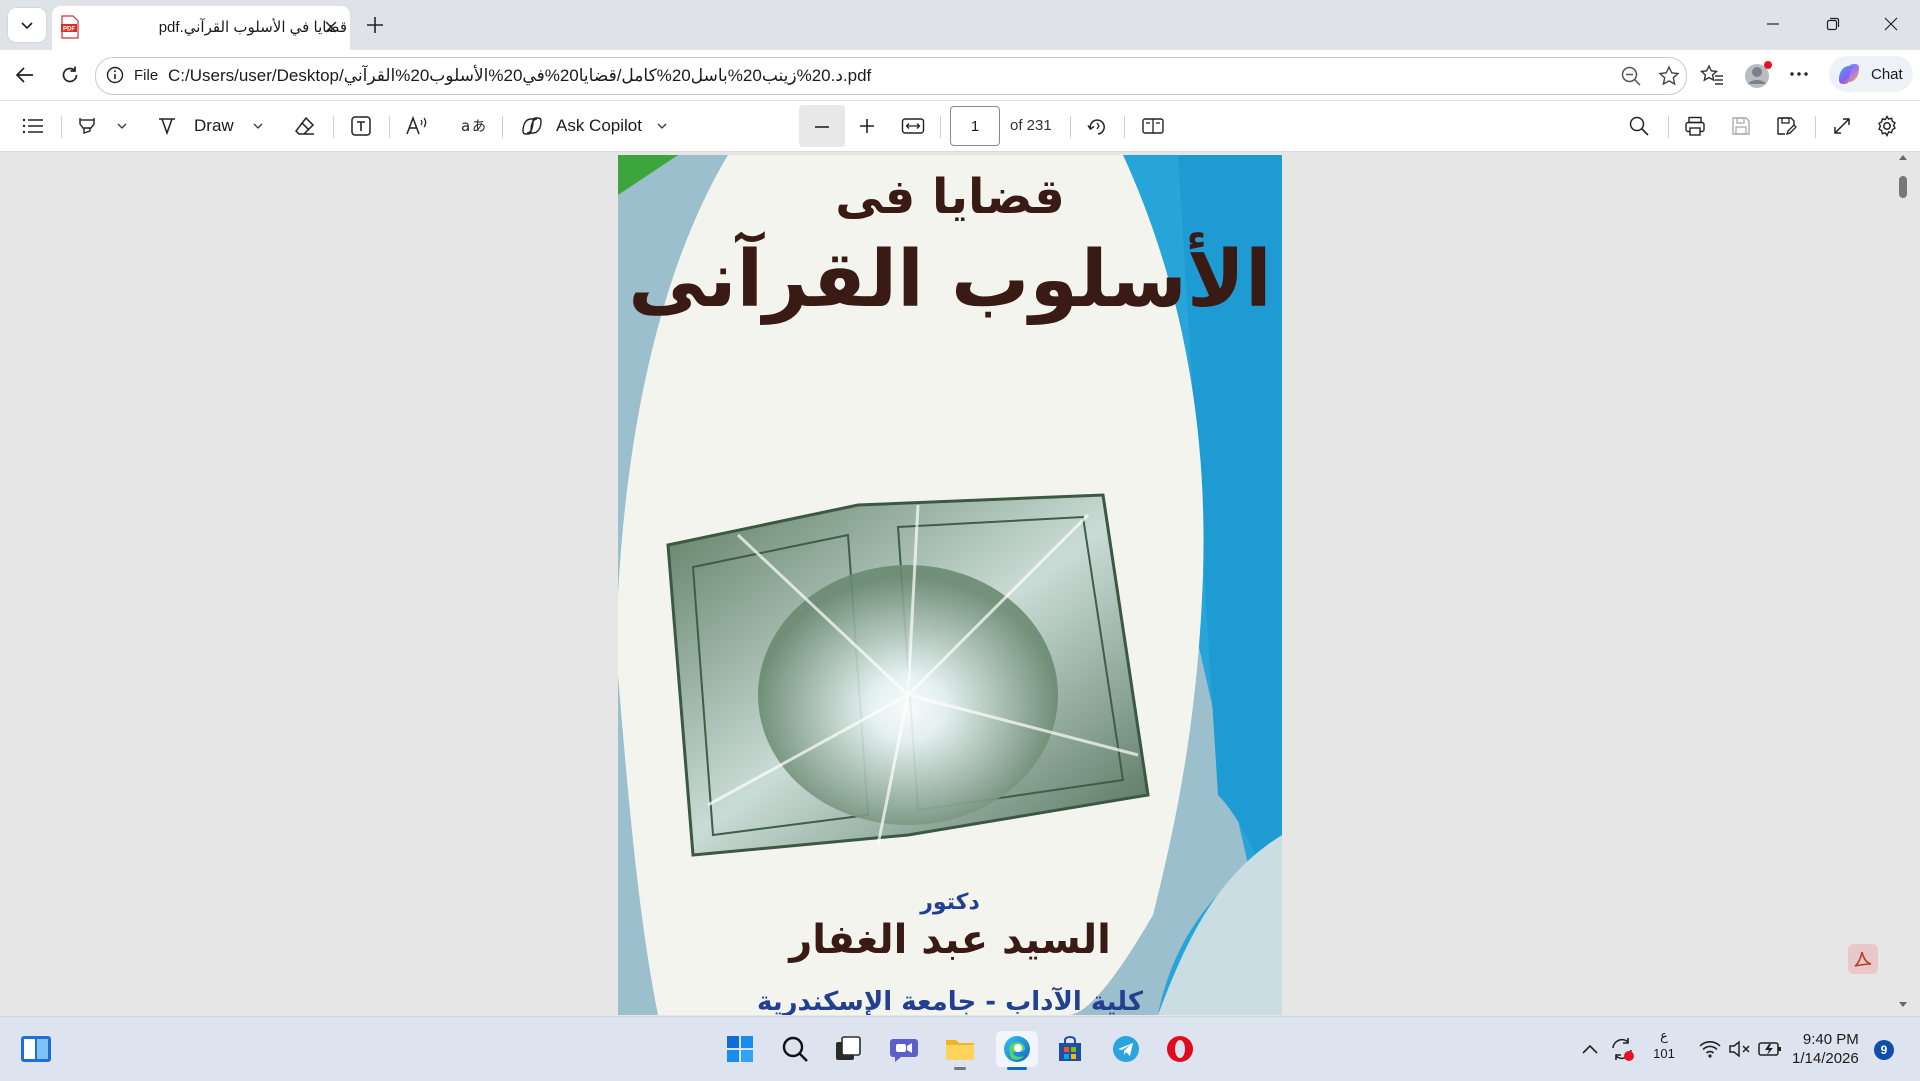  I want to click on pdf-file-icon: PDF, so click(70, 27).